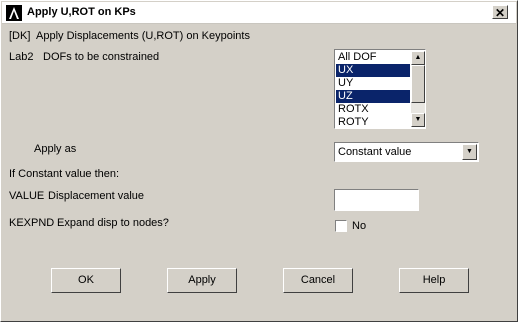 The width and height of the screenshot is (518, 322). What do you see at coordinates (96, 196) in the screenshot?
I see `value-label: Displacement value` at bounding box center [96, 196].